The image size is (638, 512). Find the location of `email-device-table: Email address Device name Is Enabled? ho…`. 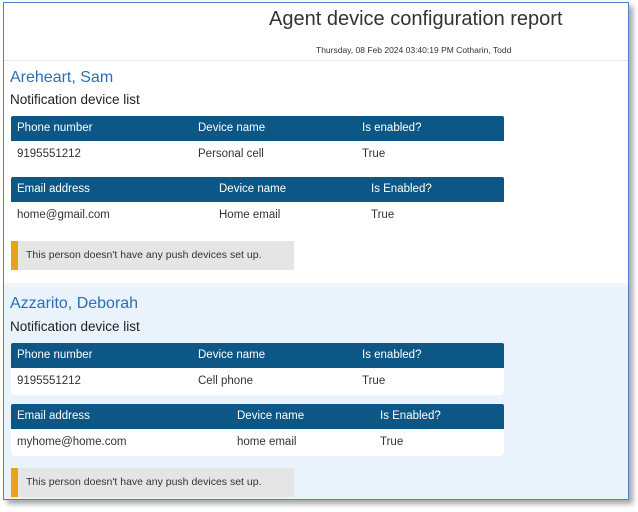

email-device-table: Email address Device name Is Enabled? ho… is located at coordinates (257, 203).